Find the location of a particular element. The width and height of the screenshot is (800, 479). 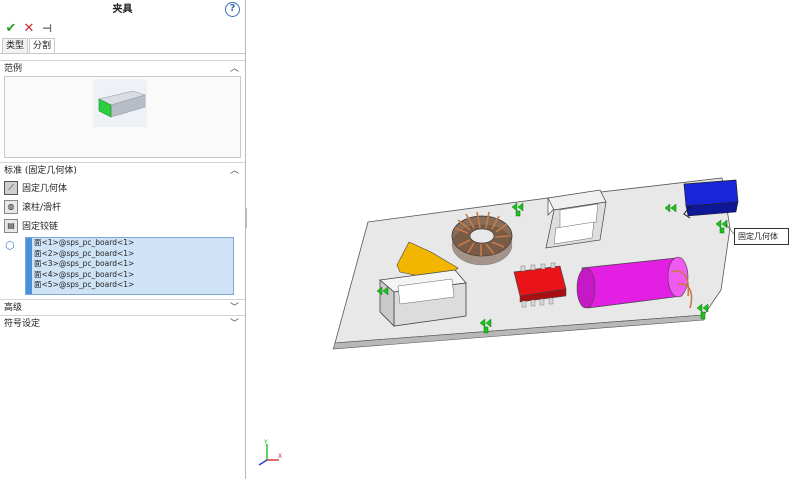

type-split-tabs: 类型 分割 is located at coordinates (122, 46).